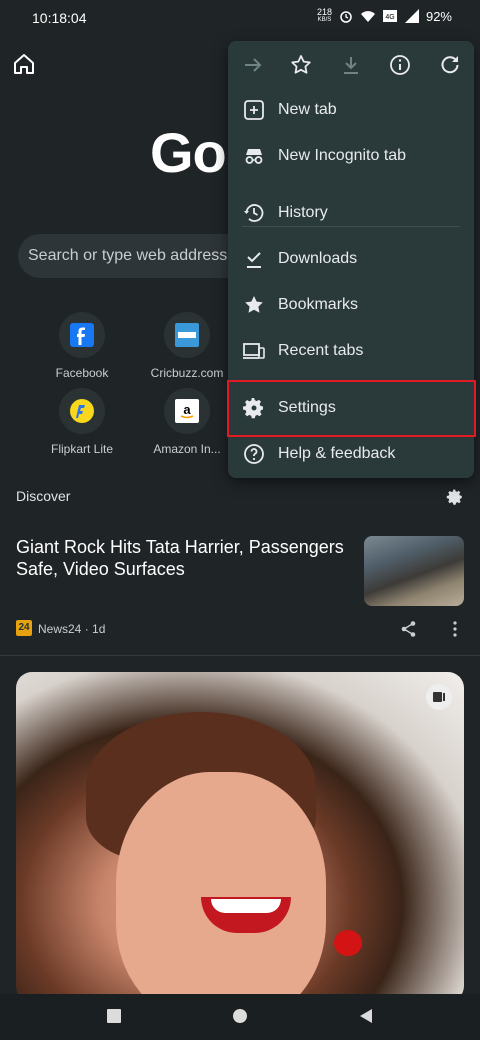 The height and width of the screenshot is (1040, 480). What do you see at coordinates (400, 65) in the screenshot?
I see `info-icon` at bounding box center [400, 65].